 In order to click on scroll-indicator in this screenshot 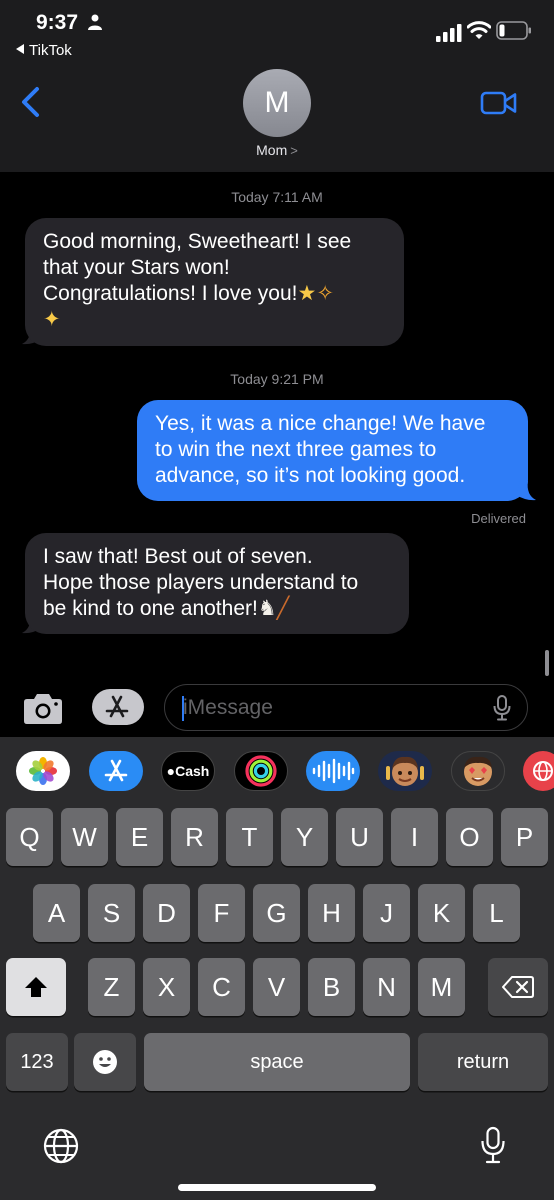, I will do `click(547, 663)`.